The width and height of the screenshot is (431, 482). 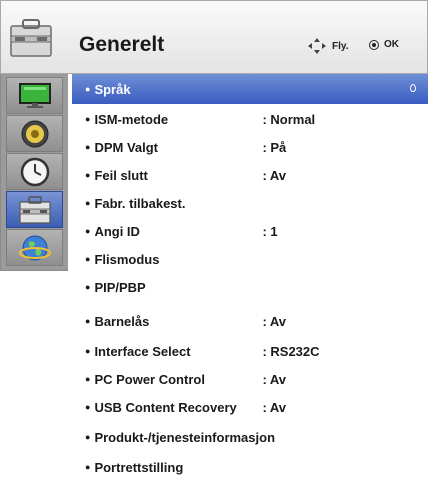 What do you see at coordinates (185, 437) in the screenshot?
I see `menu-item-label: Produkt-/tjenesteinformasjon` at bounding box center [185, 437].